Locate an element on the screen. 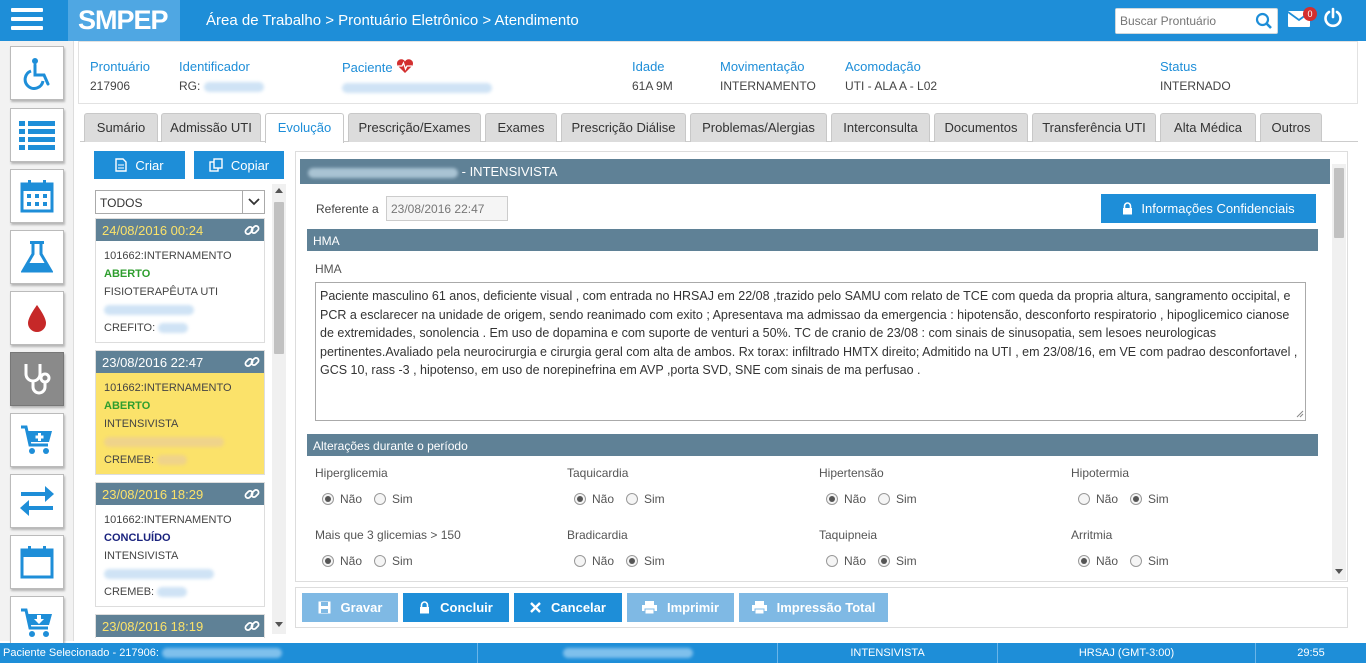 This screenshot has height=663, width=1366. tab-interconsulta: Interconsulta is located at coordinates (880, 127).